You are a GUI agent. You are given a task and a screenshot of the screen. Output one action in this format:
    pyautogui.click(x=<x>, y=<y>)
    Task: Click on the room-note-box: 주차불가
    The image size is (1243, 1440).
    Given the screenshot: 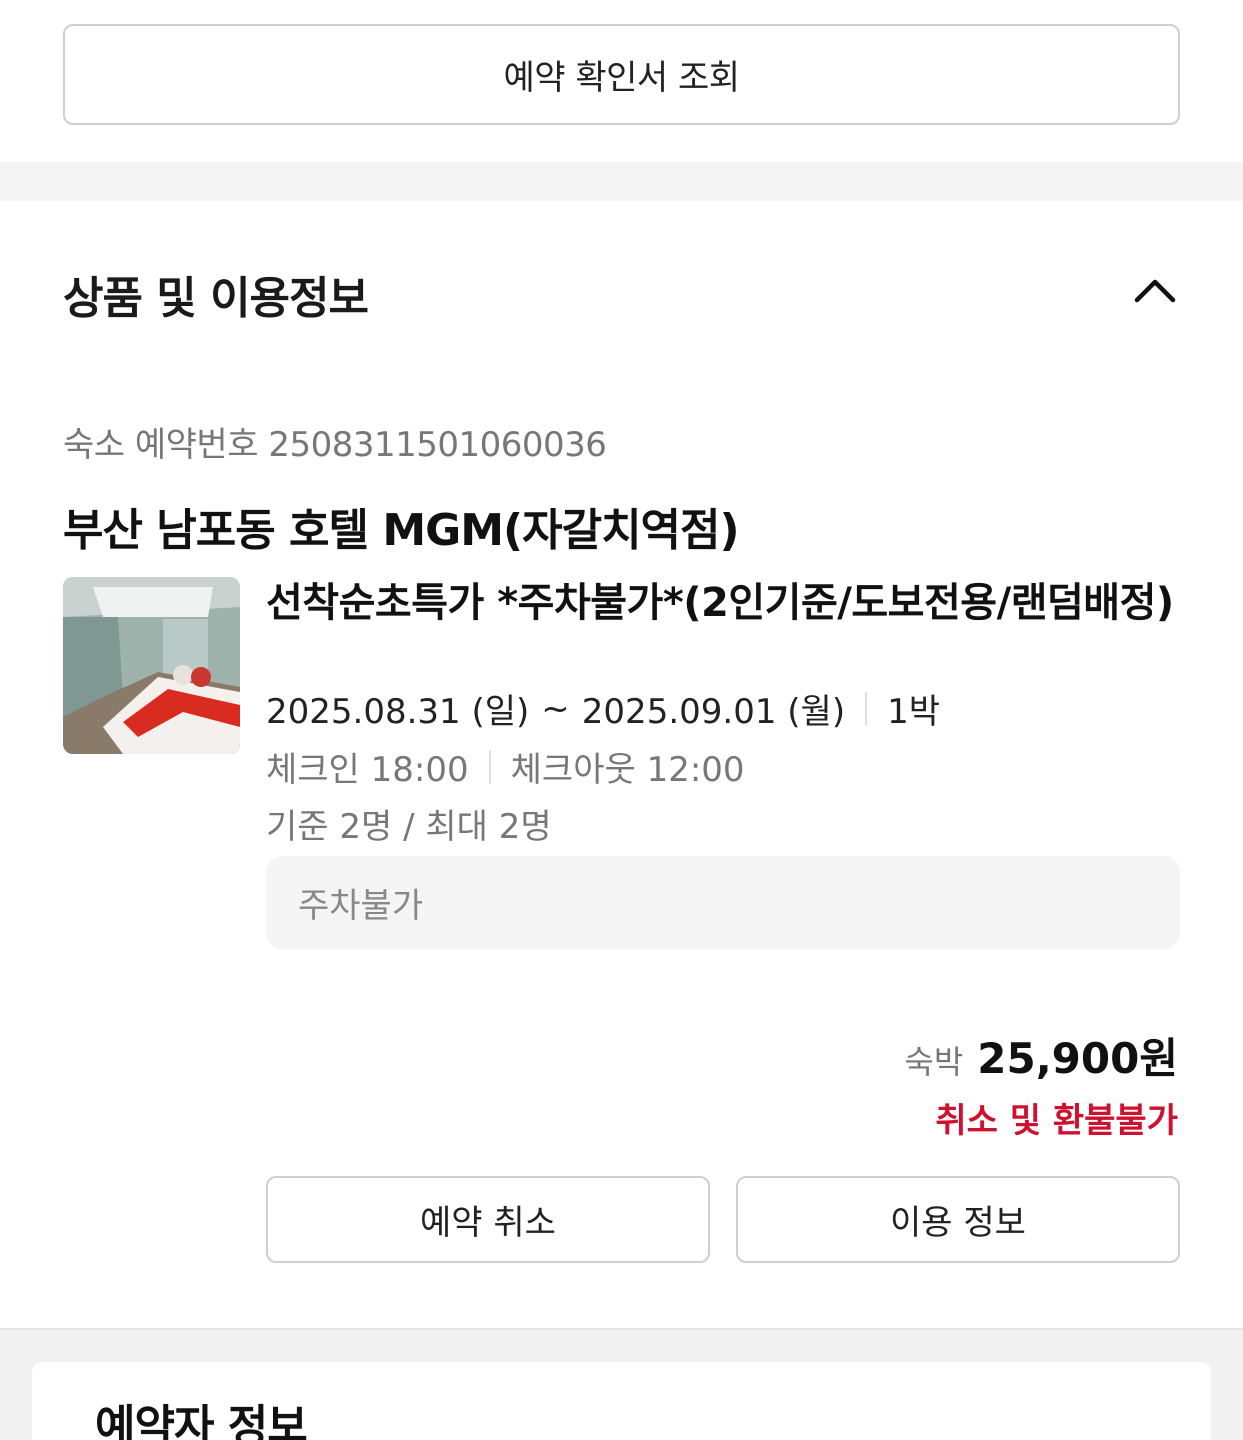 What is the action you would take?
    pyautogui.click(x=723, y=902)
    